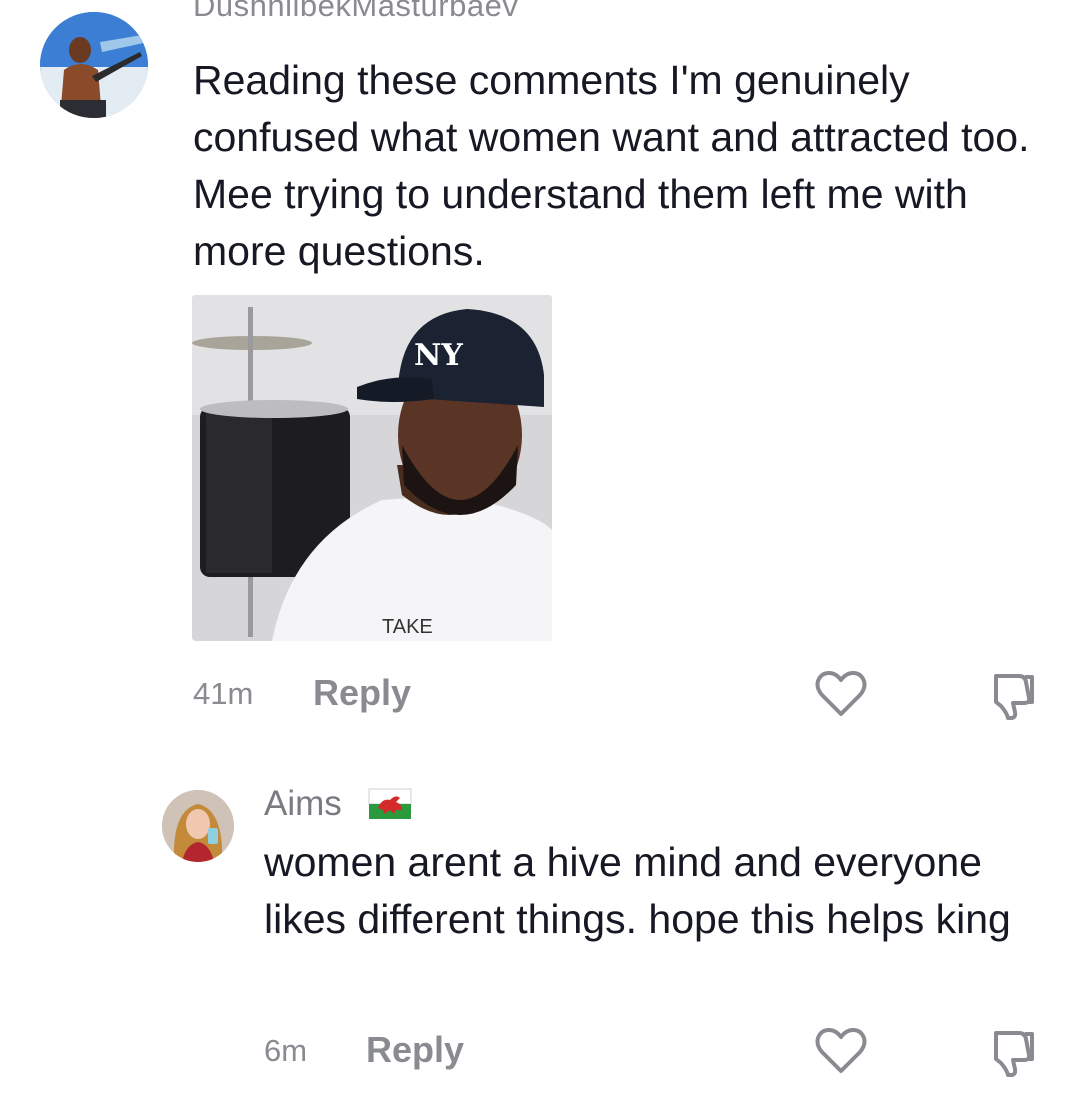 The width and height of the screenshot is (1080, 1105). I want to click on comment-photo: NY TAKE, so click(372, 468).